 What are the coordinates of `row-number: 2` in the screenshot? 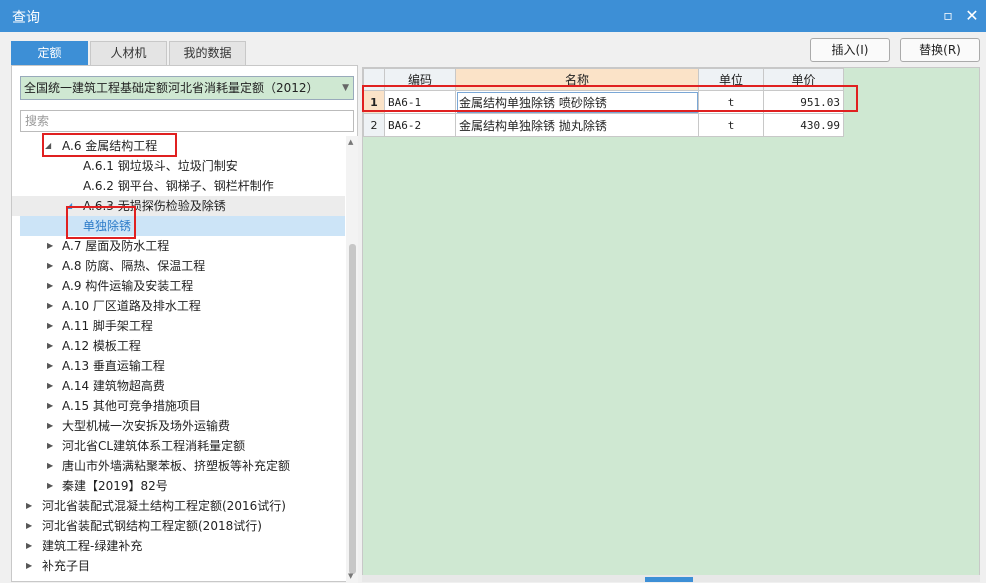 It's located at (374, 125).